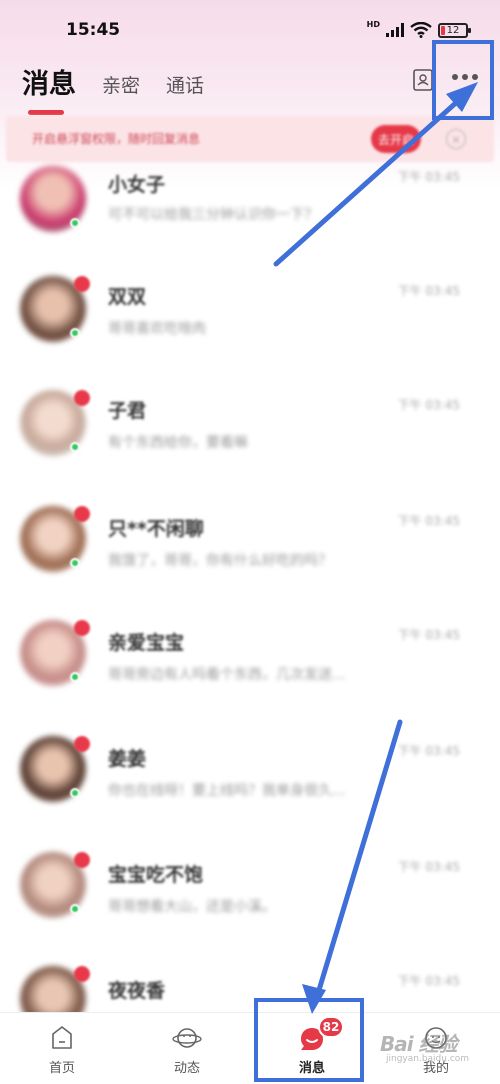 The width and height of the screenshot is (500, 1084). I want to click on tab-calls: 通话, so click(185, 86).